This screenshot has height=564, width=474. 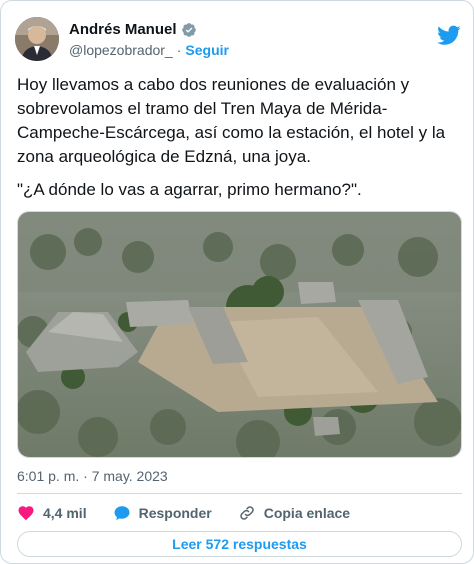 I want to click on author-handle-row: @lopezobrador_ · Seguir, so click(x=149, y=50).